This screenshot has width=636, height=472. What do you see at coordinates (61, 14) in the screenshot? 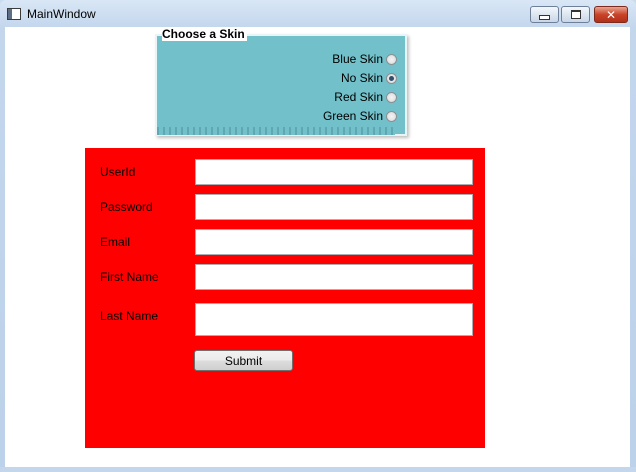
I see `window-title: MainWindow` at bounding box center [61, 14].